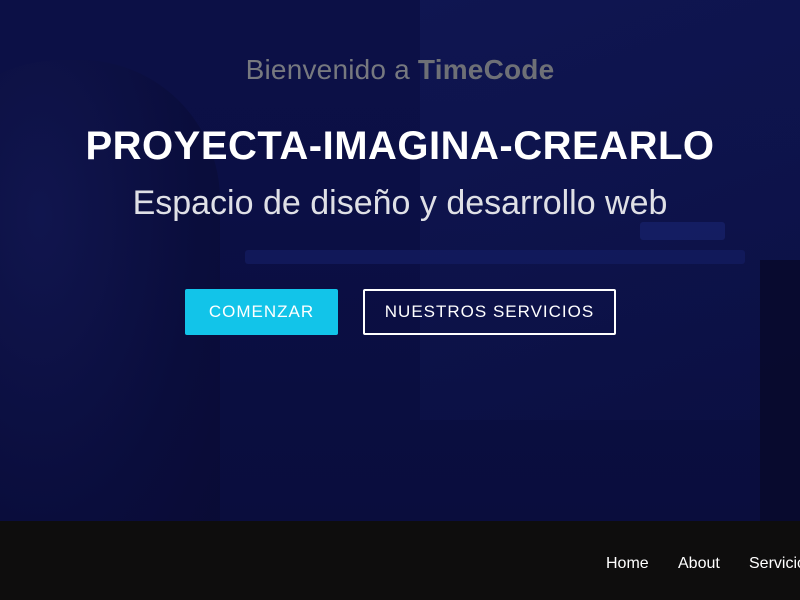 The height and width of the screenshot is (600, 800). Describe the element at coordinates (627, 564) in the screenshot. I see `nav-item-home: Home` at that location.